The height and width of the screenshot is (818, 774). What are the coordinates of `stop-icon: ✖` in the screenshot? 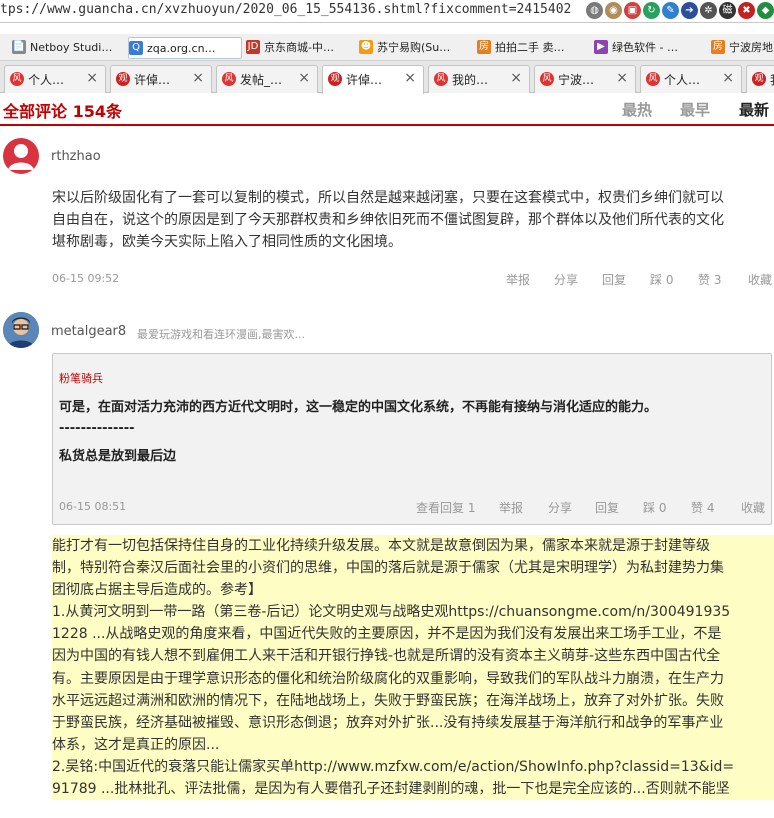 It's located at (746, 10).